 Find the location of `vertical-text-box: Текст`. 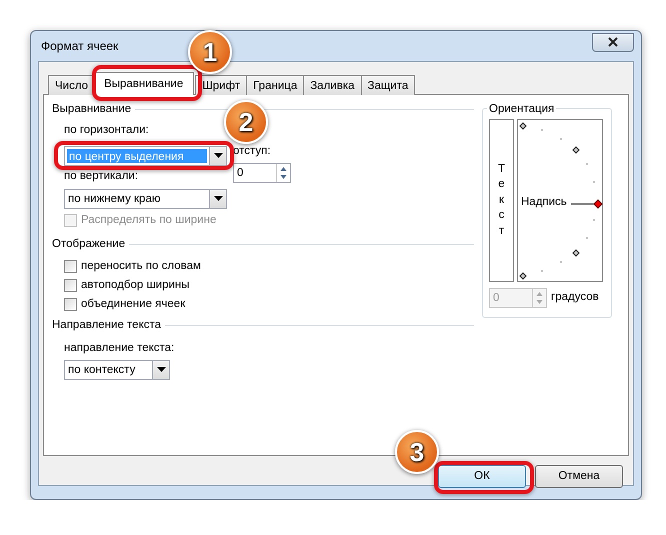

vertical-text-box: Текст is located at coordinates (501, 200).